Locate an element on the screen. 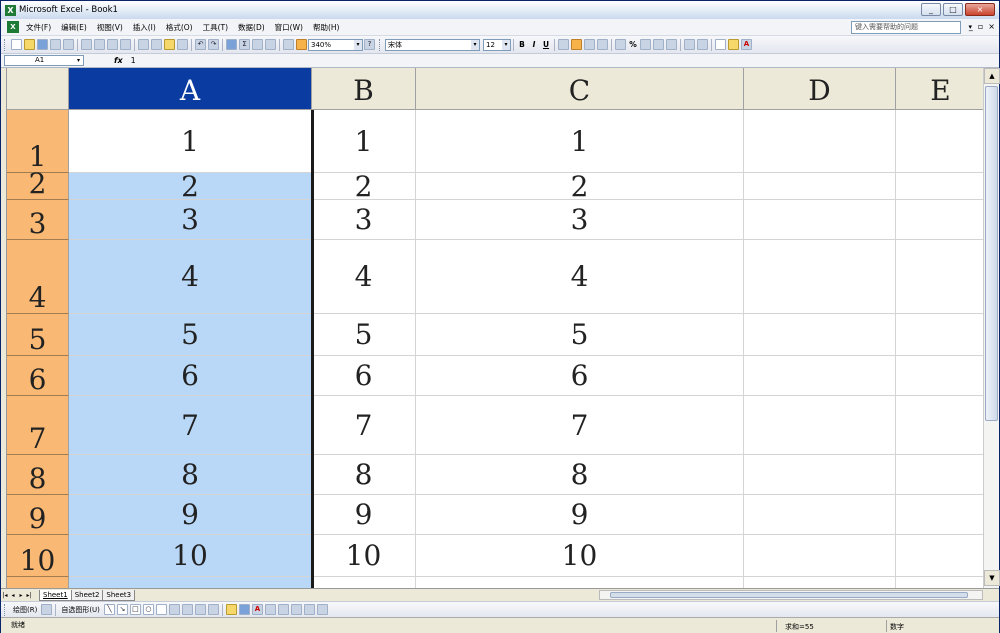 The width and height of the screenshot is (1000, 633). draw-menu: 绘图(R) is located at coordinates (25, 610).